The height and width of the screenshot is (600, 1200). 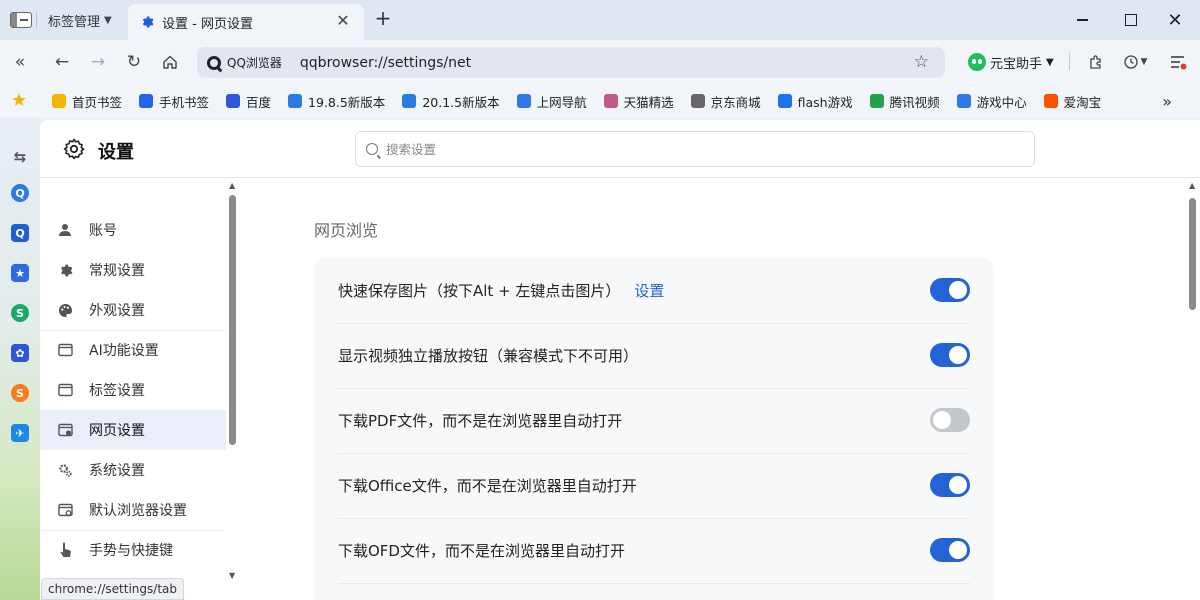 I want to click on bookmark-item: flash游戏, so click(x=815, y=101).